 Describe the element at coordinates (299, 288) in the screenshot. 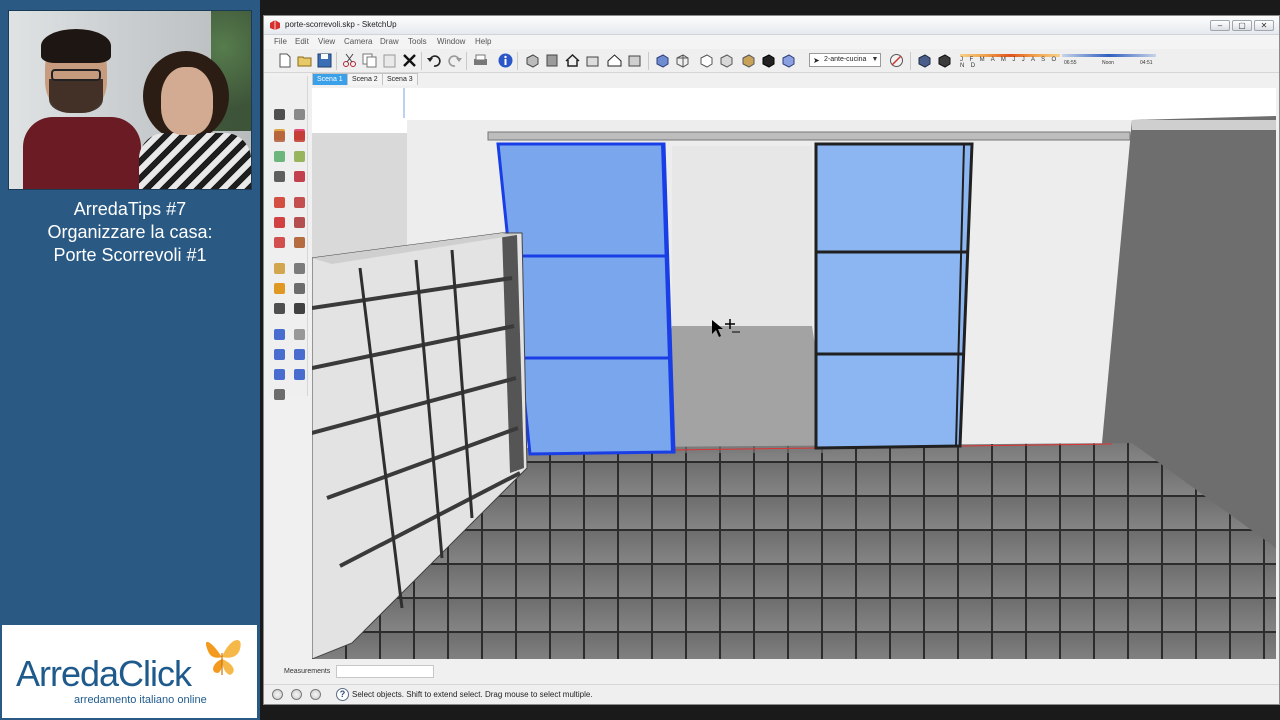

I see `text-icon` at that location.